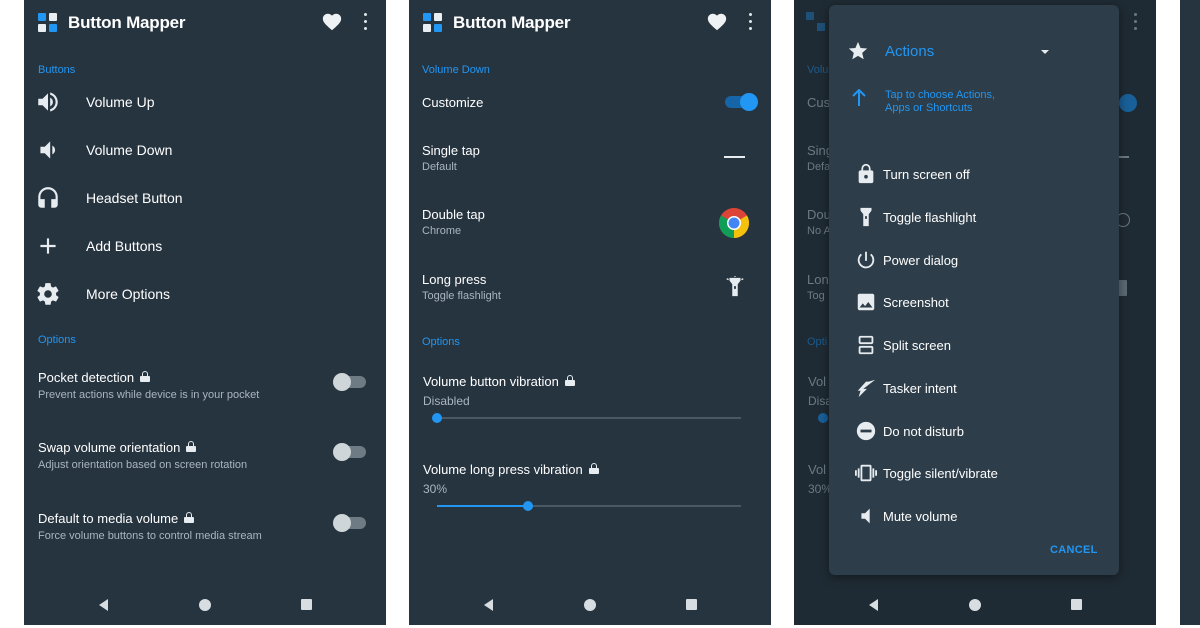 The width and height of the screenshot is (1200, 628). Describe the element at coordinates (205, 103) in the screenshot. I see `list-item-volume-up: Volume Up` at that location.